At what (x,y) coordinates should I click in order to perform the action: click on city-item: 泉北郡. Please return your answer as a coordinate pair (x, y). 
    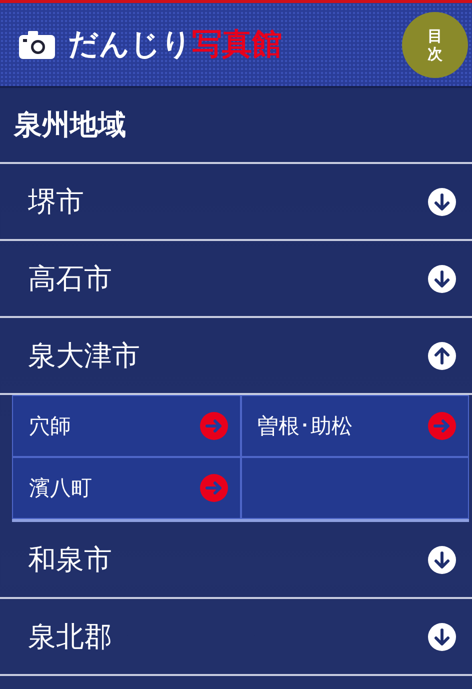
    Looking at the image, I should click on (236, 637).